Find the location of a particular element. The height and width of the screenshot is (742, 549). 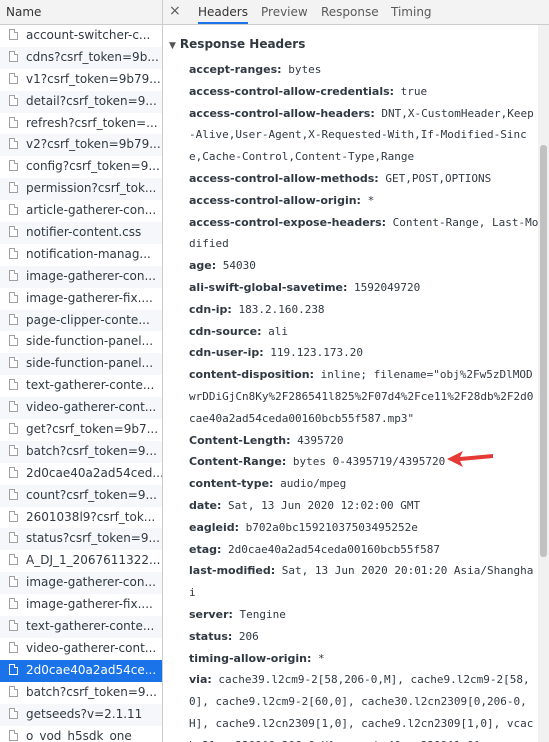

header-key: accept-ranges: is located at coordinates (235, 69).